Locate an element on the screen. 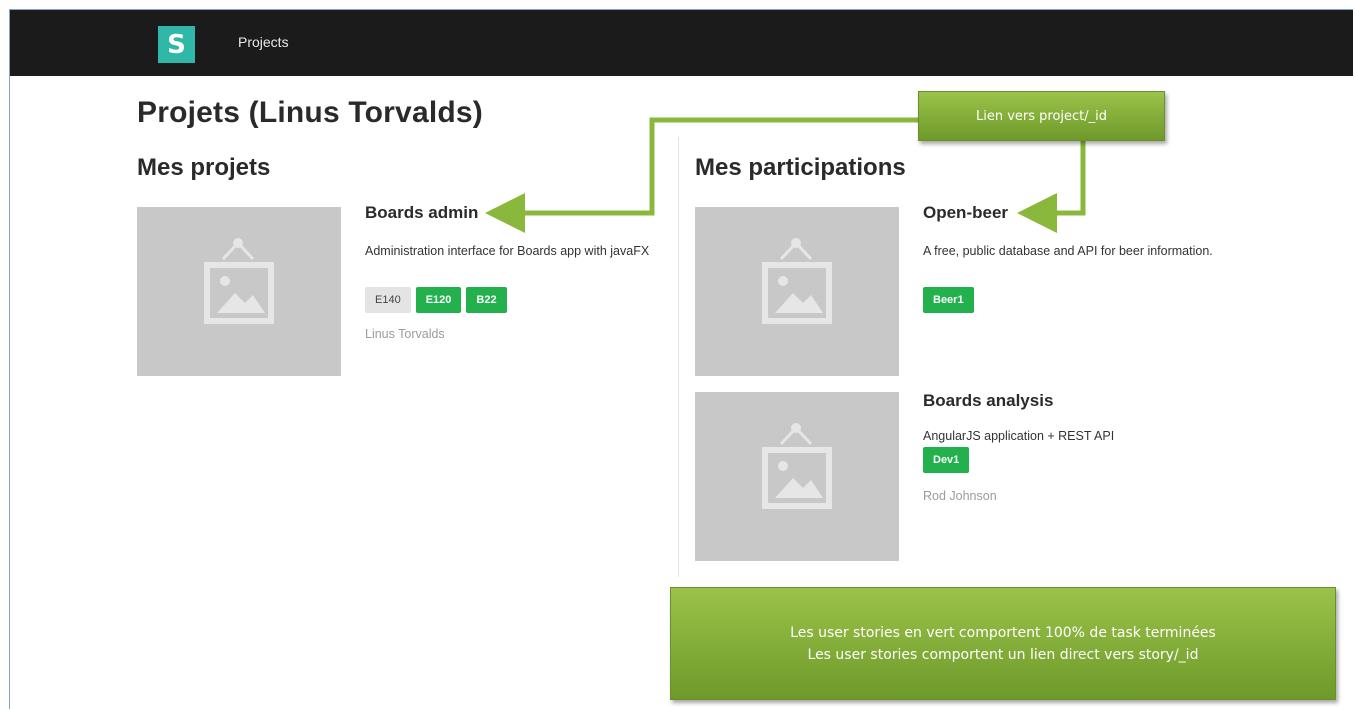 The width and height of the screenshot is (1355, 710). story-badges: Beer1 is located at coordinates (948, 300).